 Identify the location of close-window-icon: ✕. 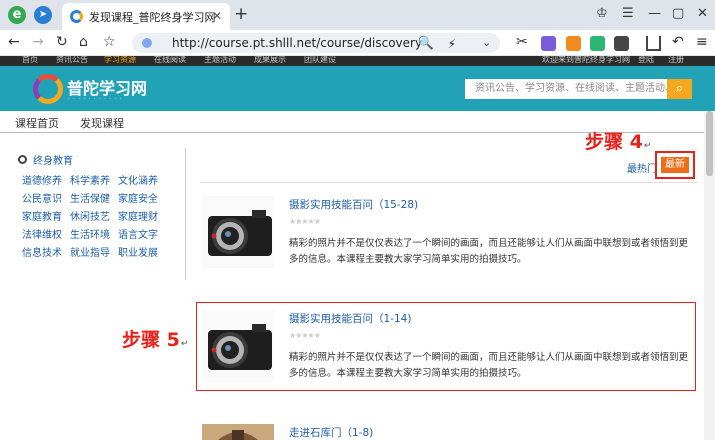
(702, 13).